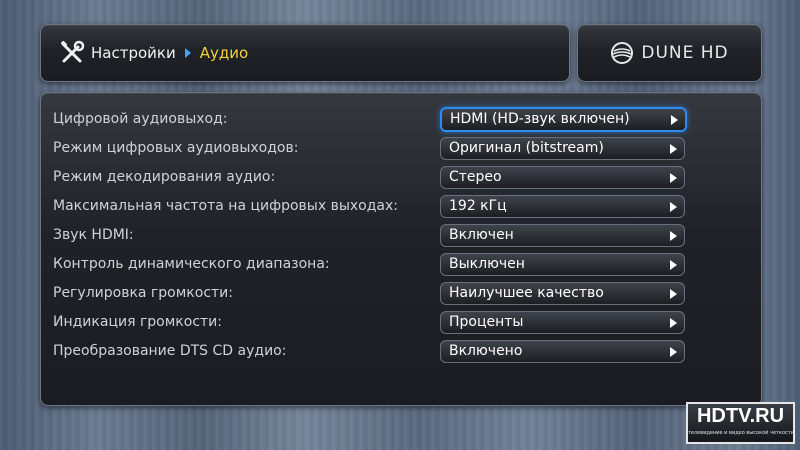 The height and width of the screenshot is (450, 800). What do you see at coordinates (562, 264) in the screenshot?
I see `setting-value-selector: Выключен` at bounding box center [562, 264].